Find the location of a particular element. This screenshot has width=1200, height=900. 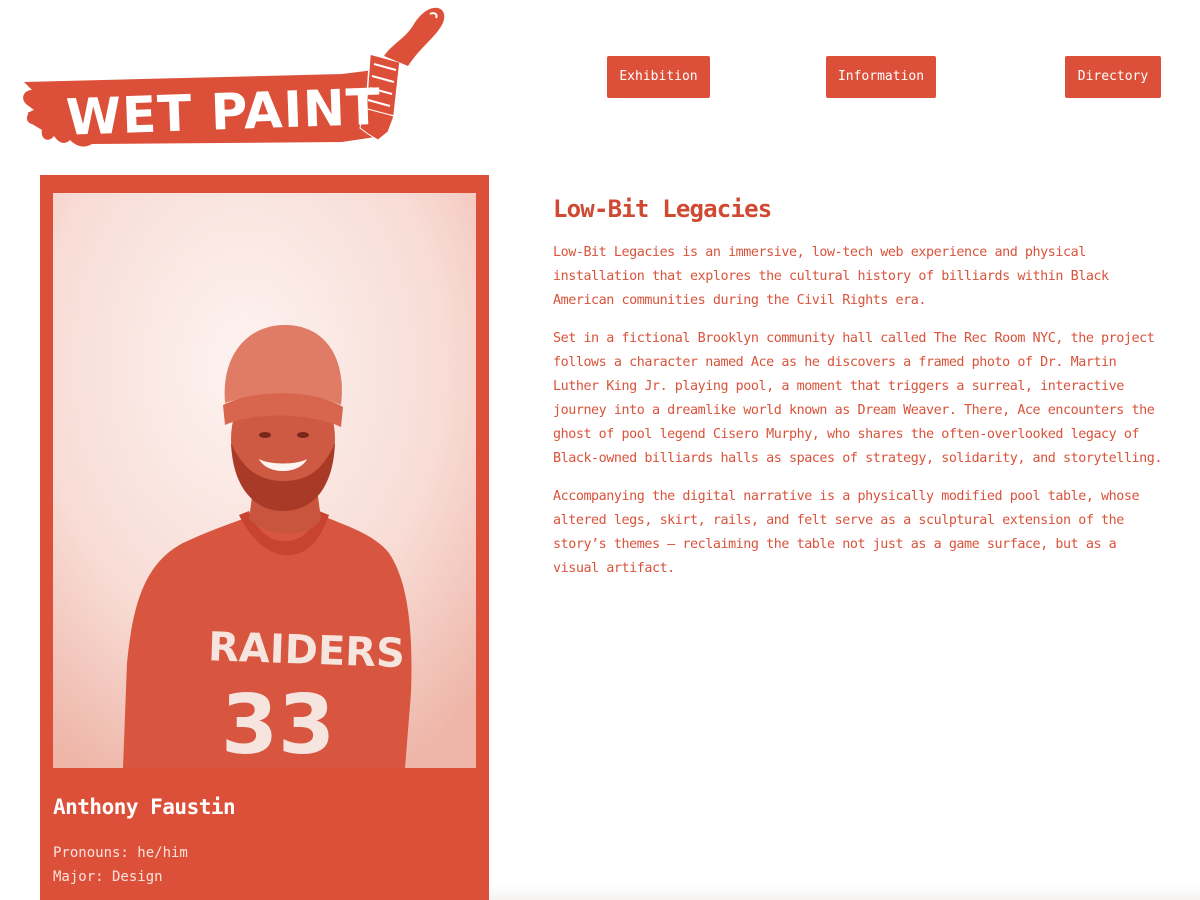

paint-brush-logo-icon: WET PAINT is located at coordinates (234, 77).